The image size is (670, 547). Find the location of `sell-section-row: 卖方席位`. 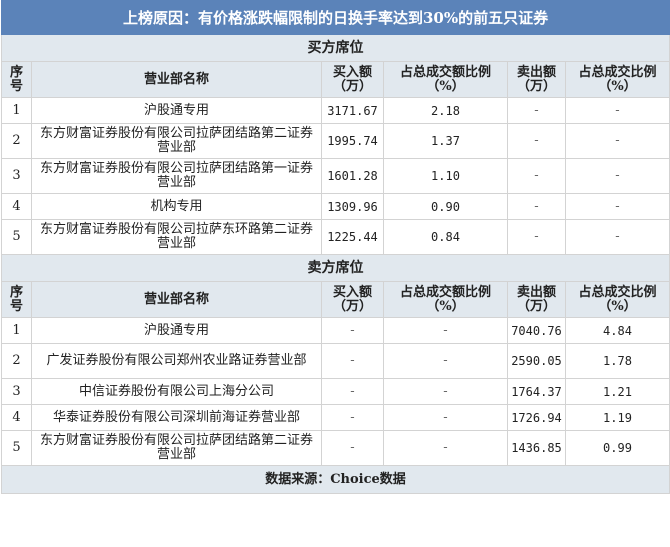

sell-section-row: 卖方席位 is located at coordinates (335, 268).